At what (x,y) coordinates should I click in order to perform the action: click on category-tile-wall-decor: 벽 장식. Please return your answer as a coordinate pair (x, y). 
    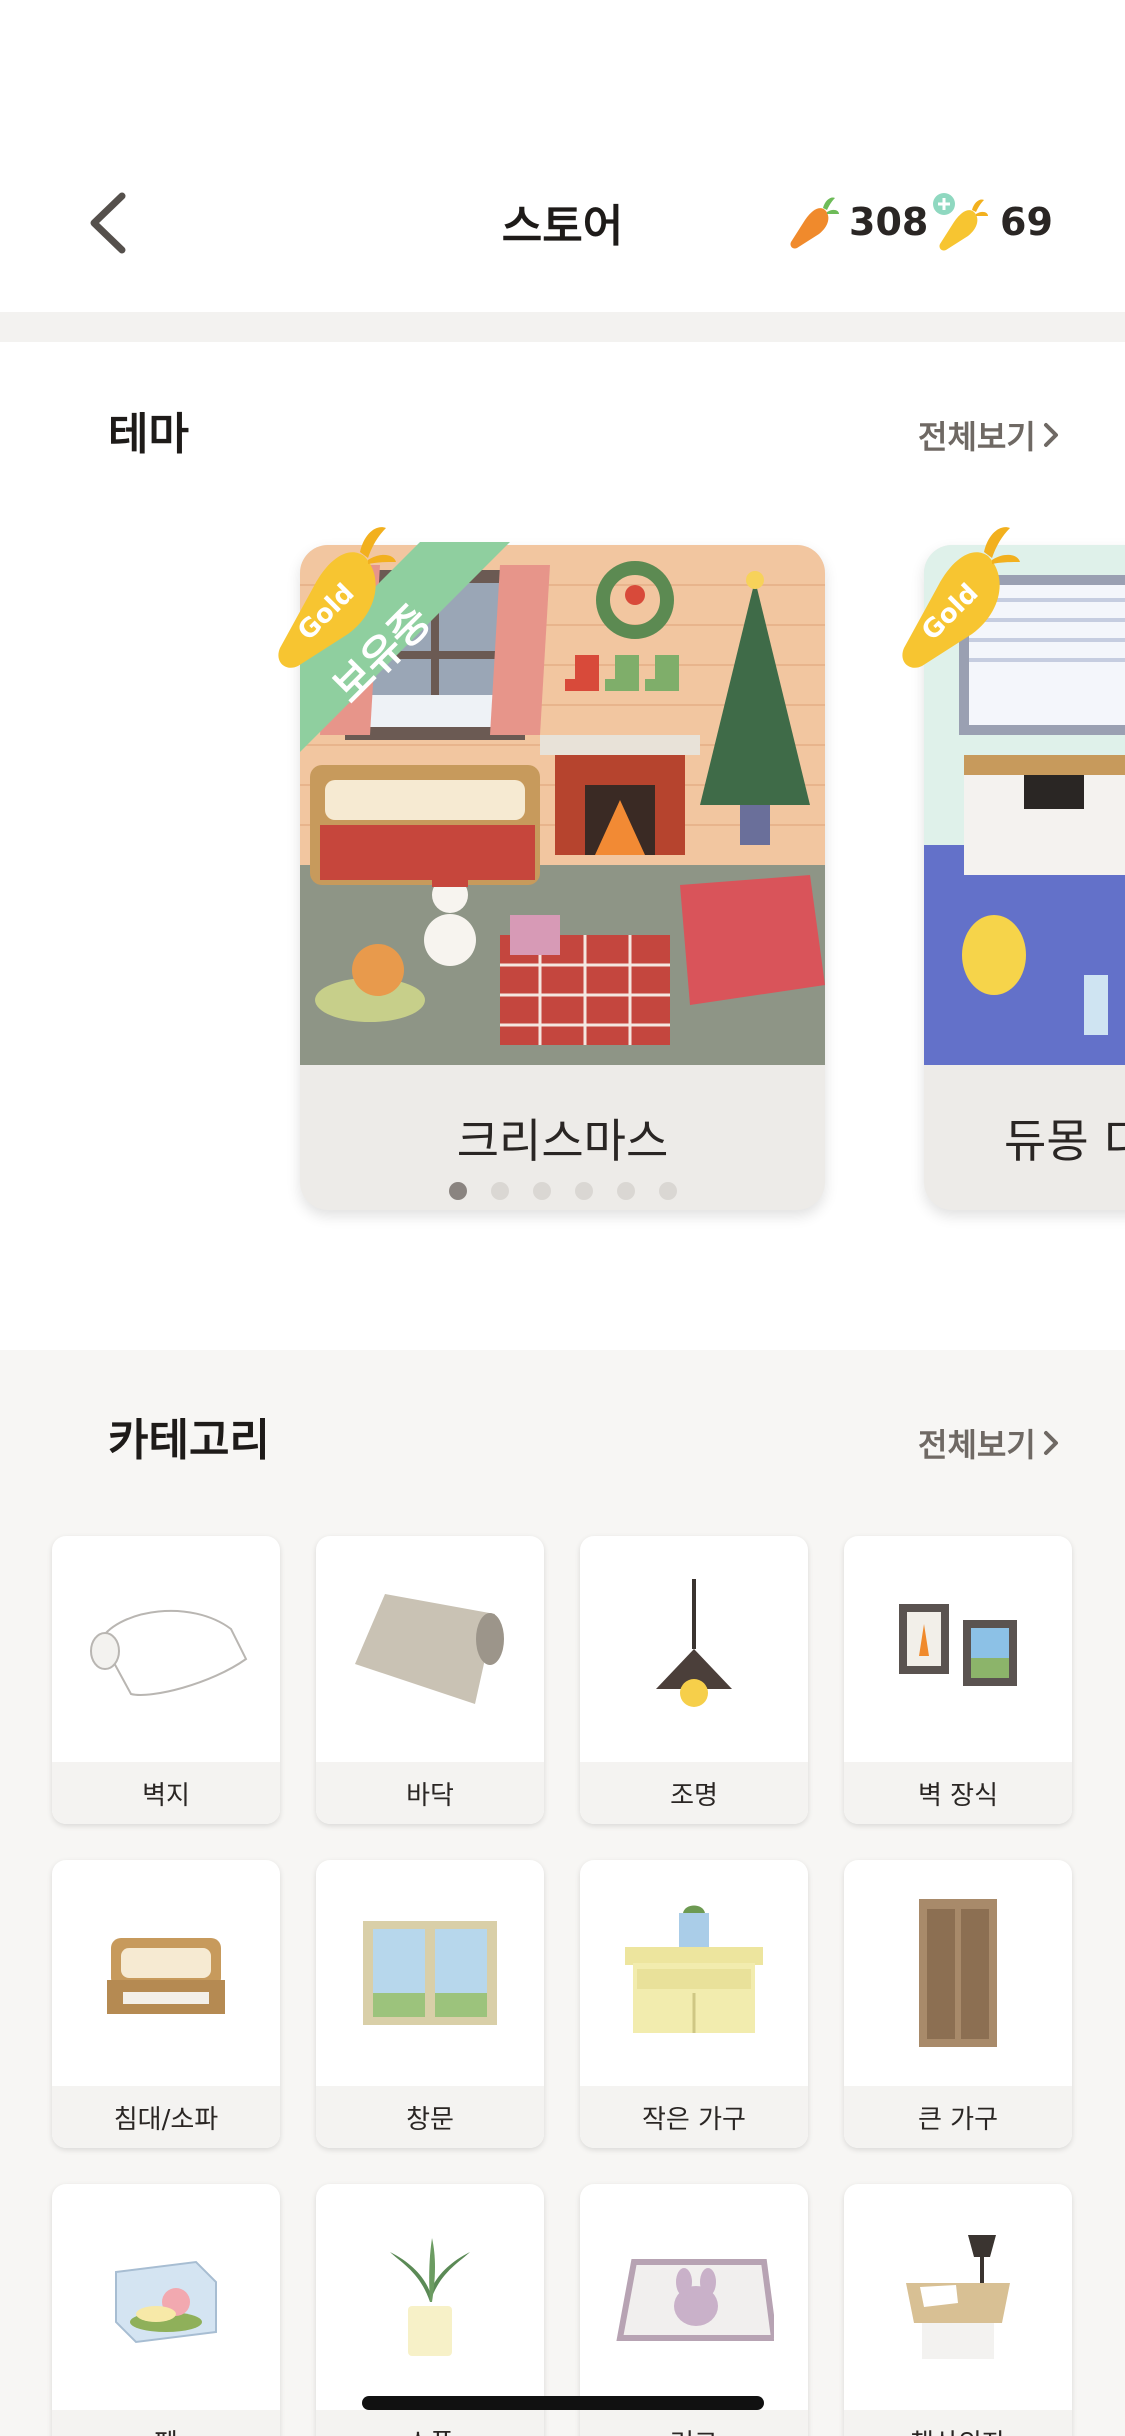
    Looking at the image, I should click on (958, 1680).